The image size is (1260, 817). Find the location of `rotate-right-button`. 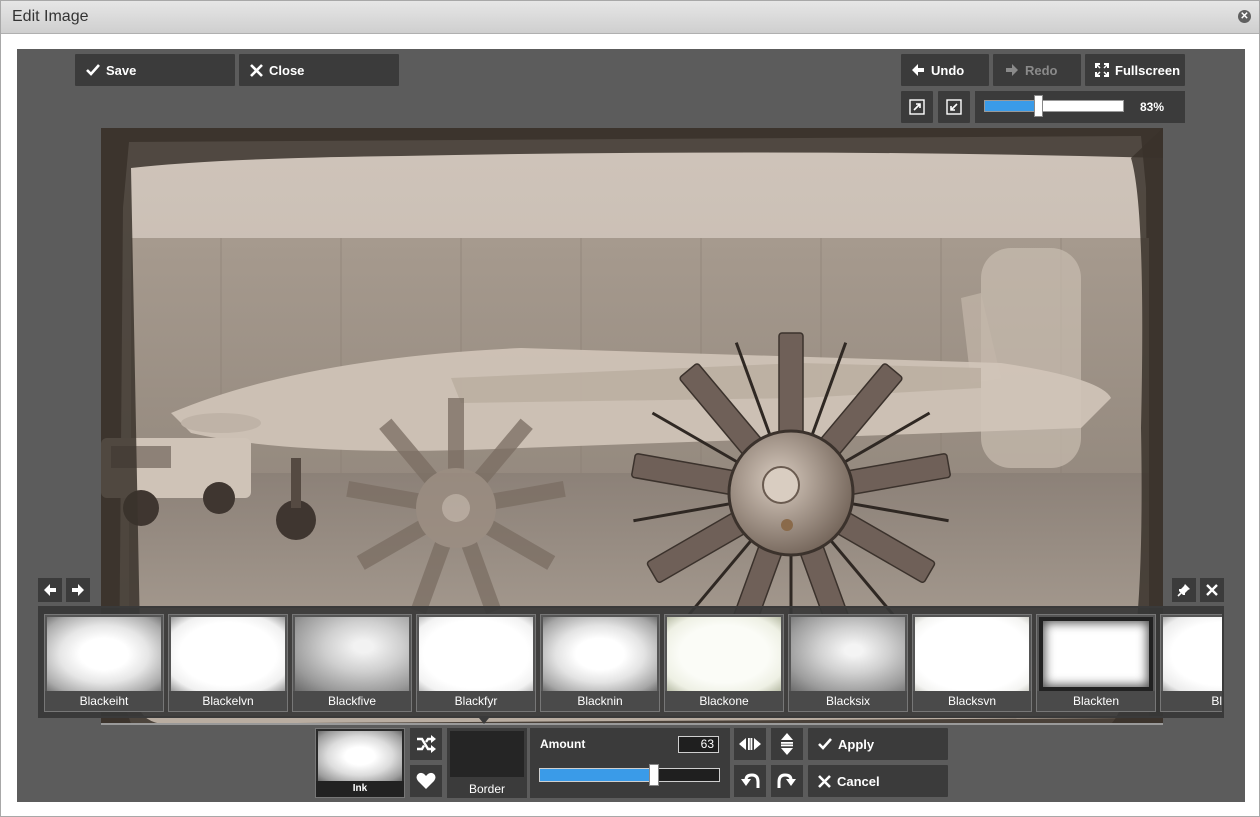

rotate-right-button is located at coordinates (787, 781).